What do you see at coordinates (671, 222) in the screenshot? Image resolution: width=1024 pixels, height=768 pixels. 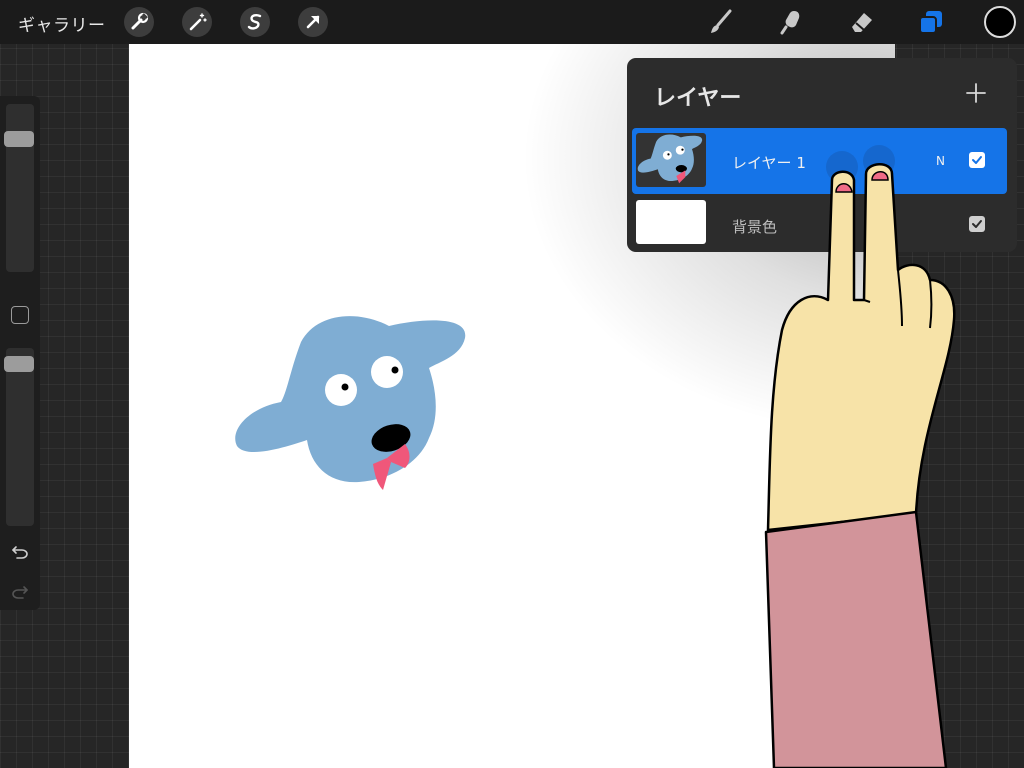 I see `background-thumbnail` at bounding box center [671, 222].